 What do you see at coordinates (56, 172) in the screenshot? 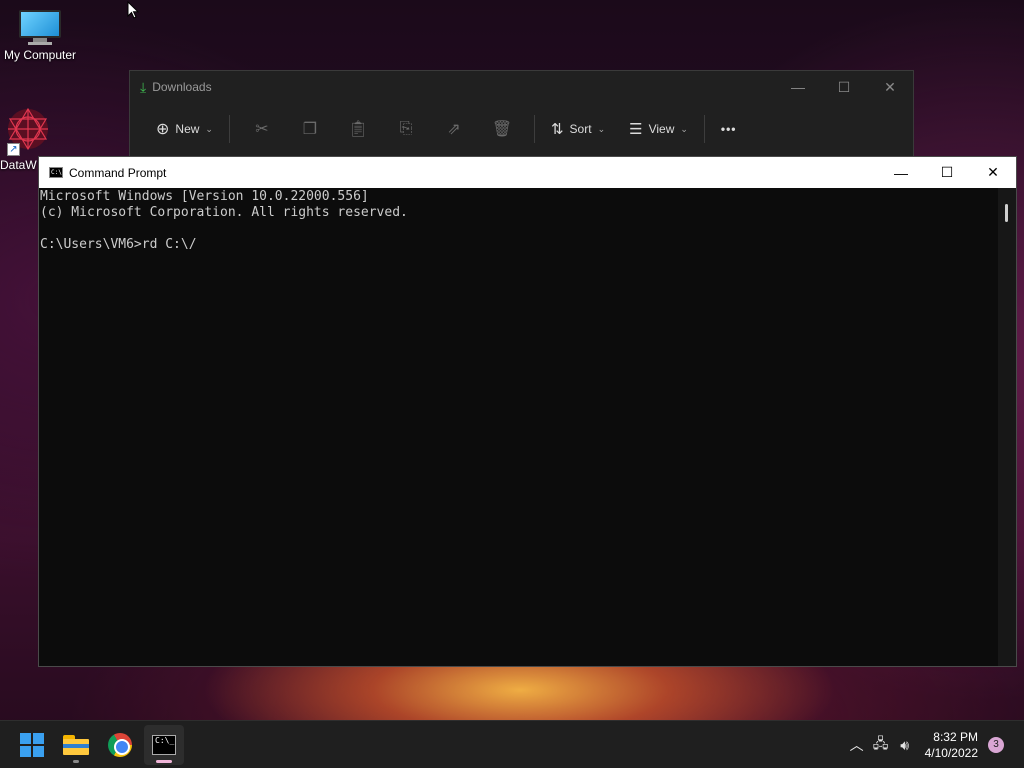
I see `command-prompt-icon: C:\` at bounding box center [56, 172].